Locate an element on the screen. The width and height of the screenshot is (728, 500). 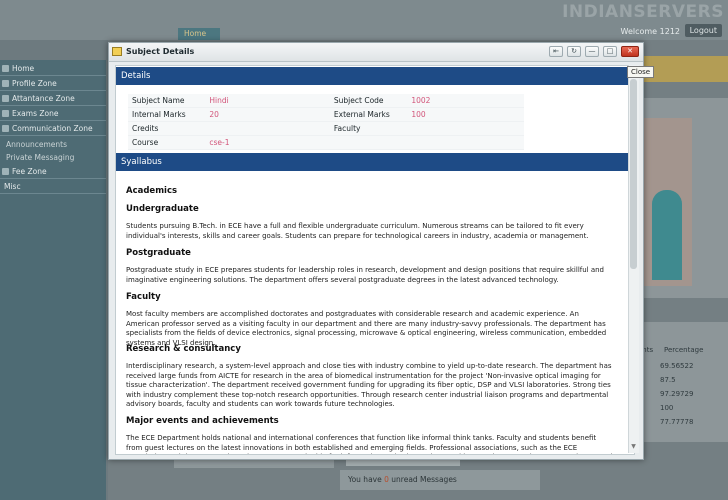
credits-label: Credits is located at coordinates (167, 128).